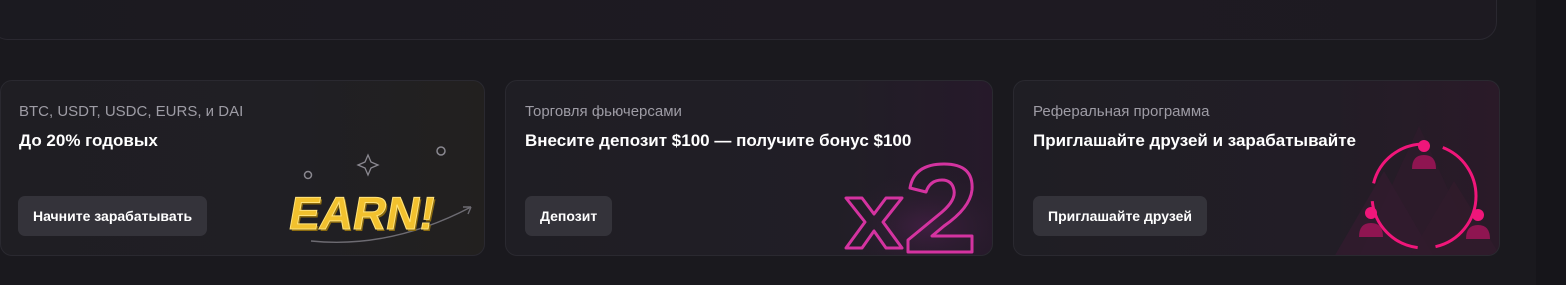 This screenshot has width=1566, height=285. What do you see at coordinates (1417, 190) in the screenshot?
I see `referral-network-icon` at bounding box center [1417, 190].